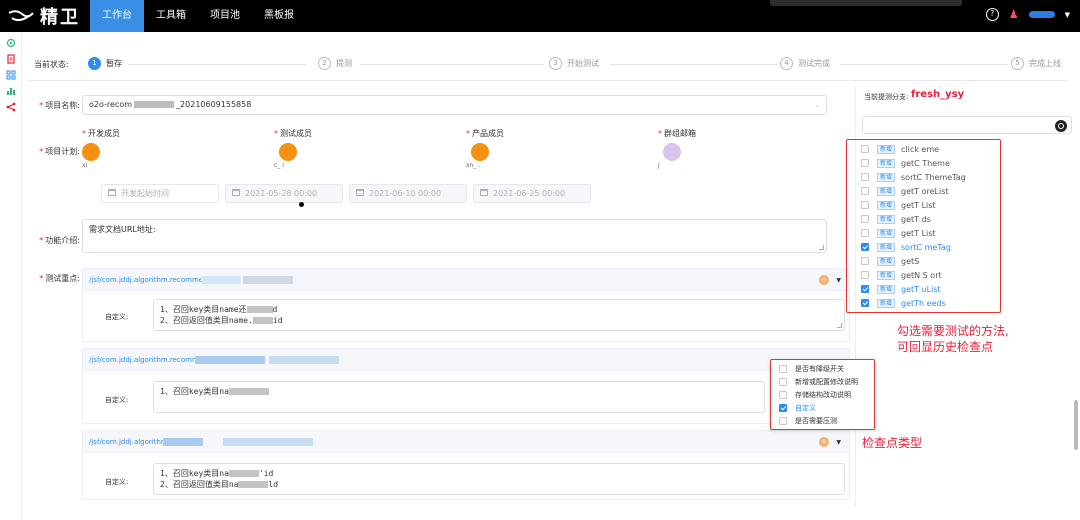  I want to click on document-icon, so click(11, 59).